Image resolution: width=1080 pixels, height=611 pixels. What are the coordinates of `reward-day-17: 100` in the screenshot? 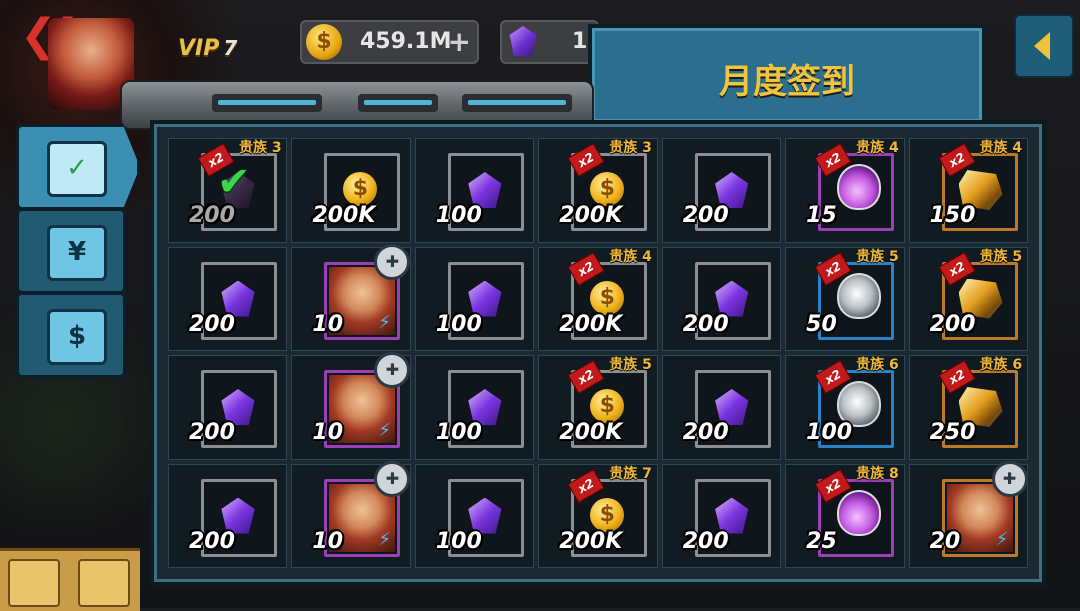 It's located at (474, 407).